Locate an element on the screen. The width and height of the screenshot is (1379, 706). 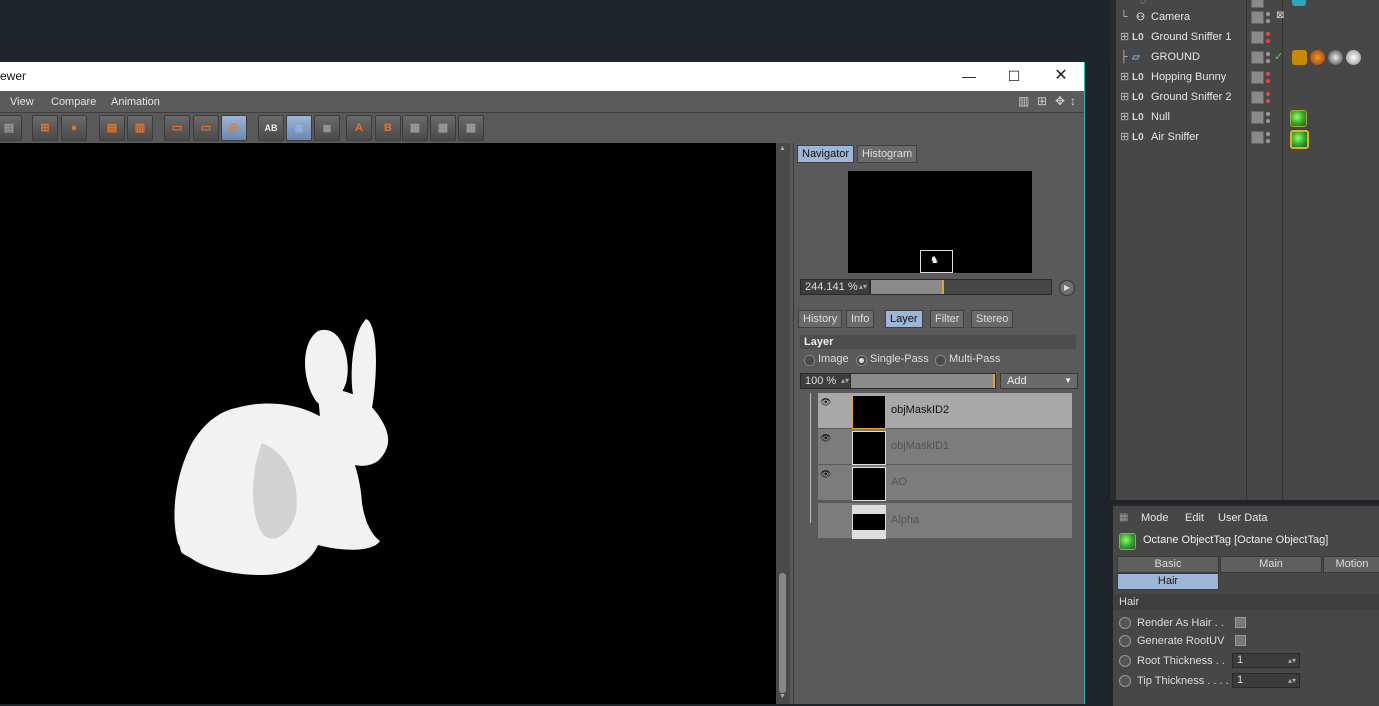
menu-view: View is located at coordinates (22, 102).